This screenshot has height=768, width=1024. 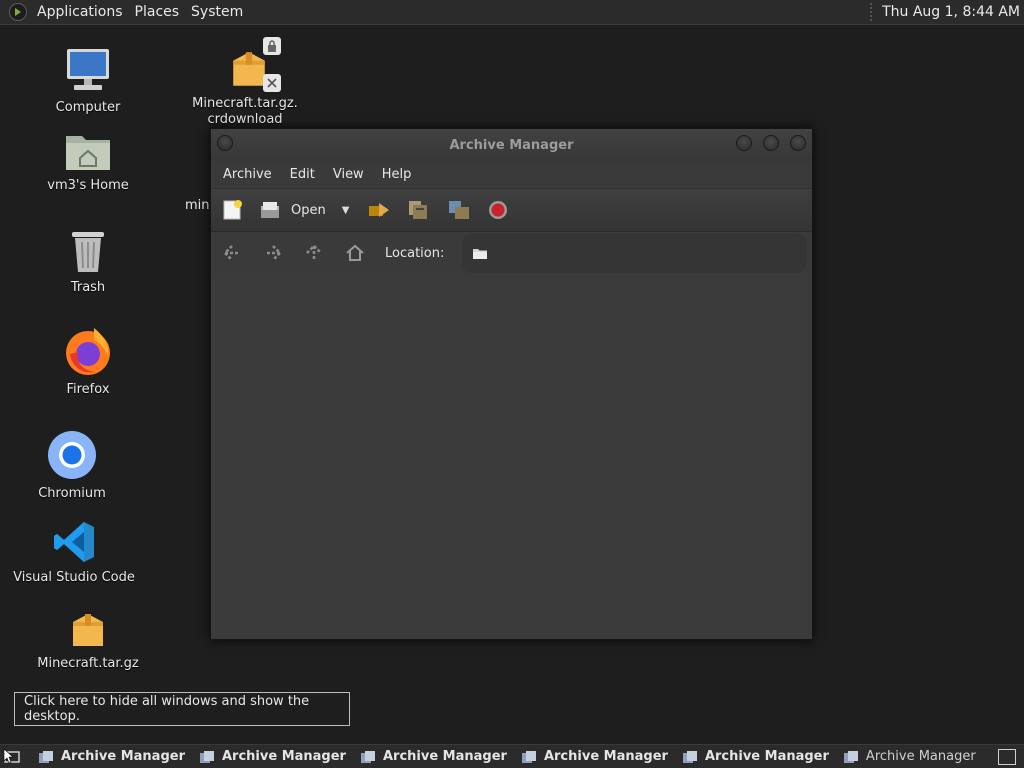 What do you see at coordinates (400, 174) in the screenshot?
I see `menu-help: Help` at bounding box center [400, 174].